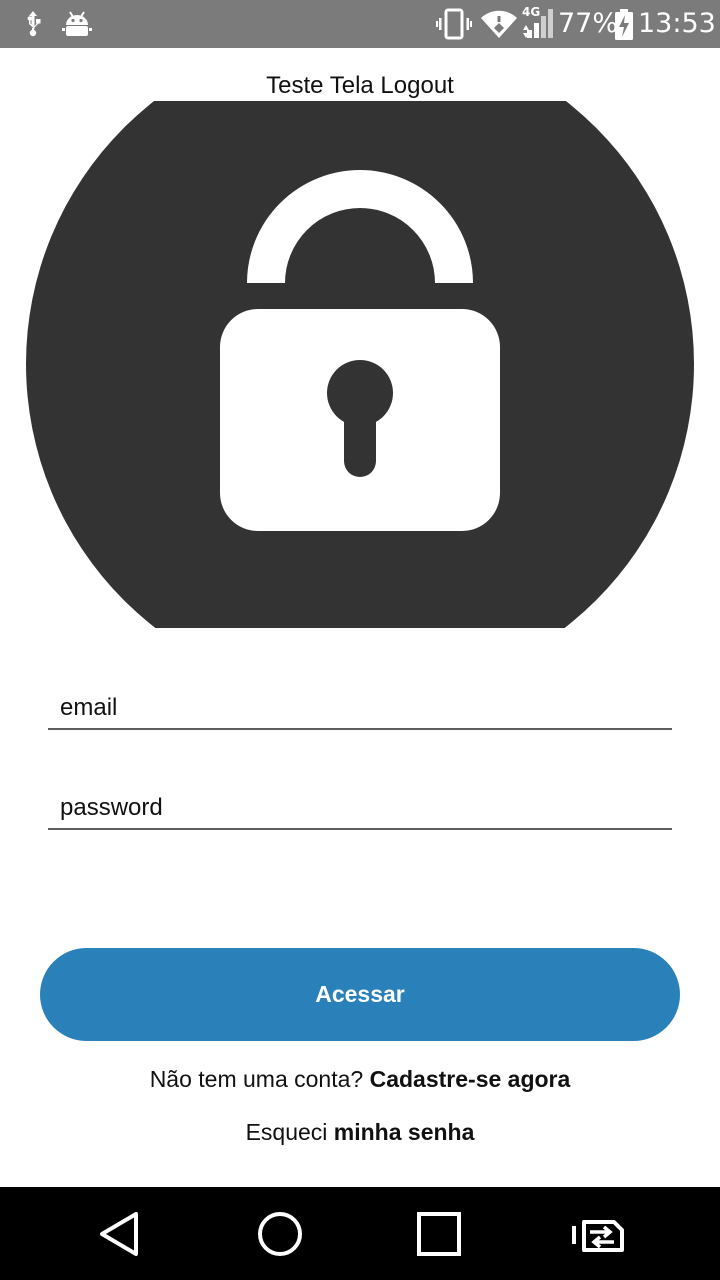 Image resolution: width=720 pixels, height=1280 pixels. Describe the element at coordinates (286, 1132) in the screenshot. I see `forgot-prefix: Esqueci` at that location.